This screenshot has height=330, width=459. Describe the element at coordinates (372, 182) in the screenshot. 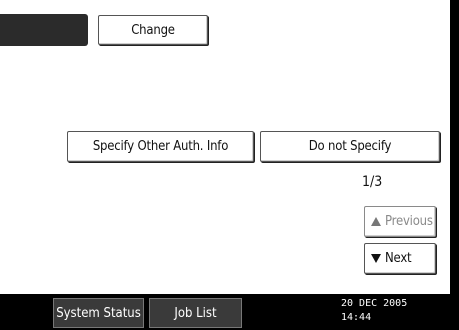

I see `page-counter: 1/3` at that location.